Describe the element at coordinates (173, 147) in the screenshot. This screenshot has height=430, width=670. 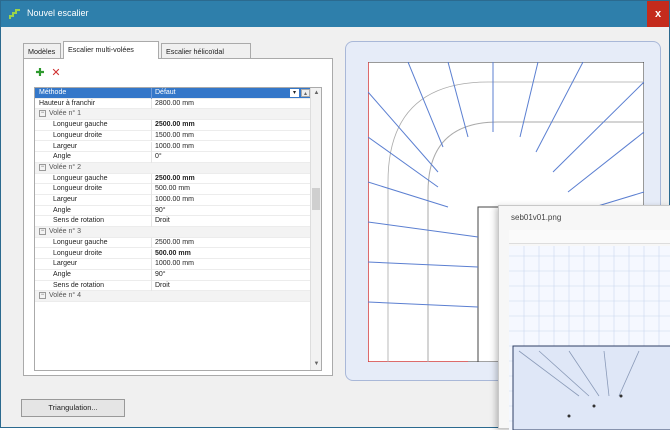
I see `row-v1-largeur: Largeur 1000.00 mm` at that location.